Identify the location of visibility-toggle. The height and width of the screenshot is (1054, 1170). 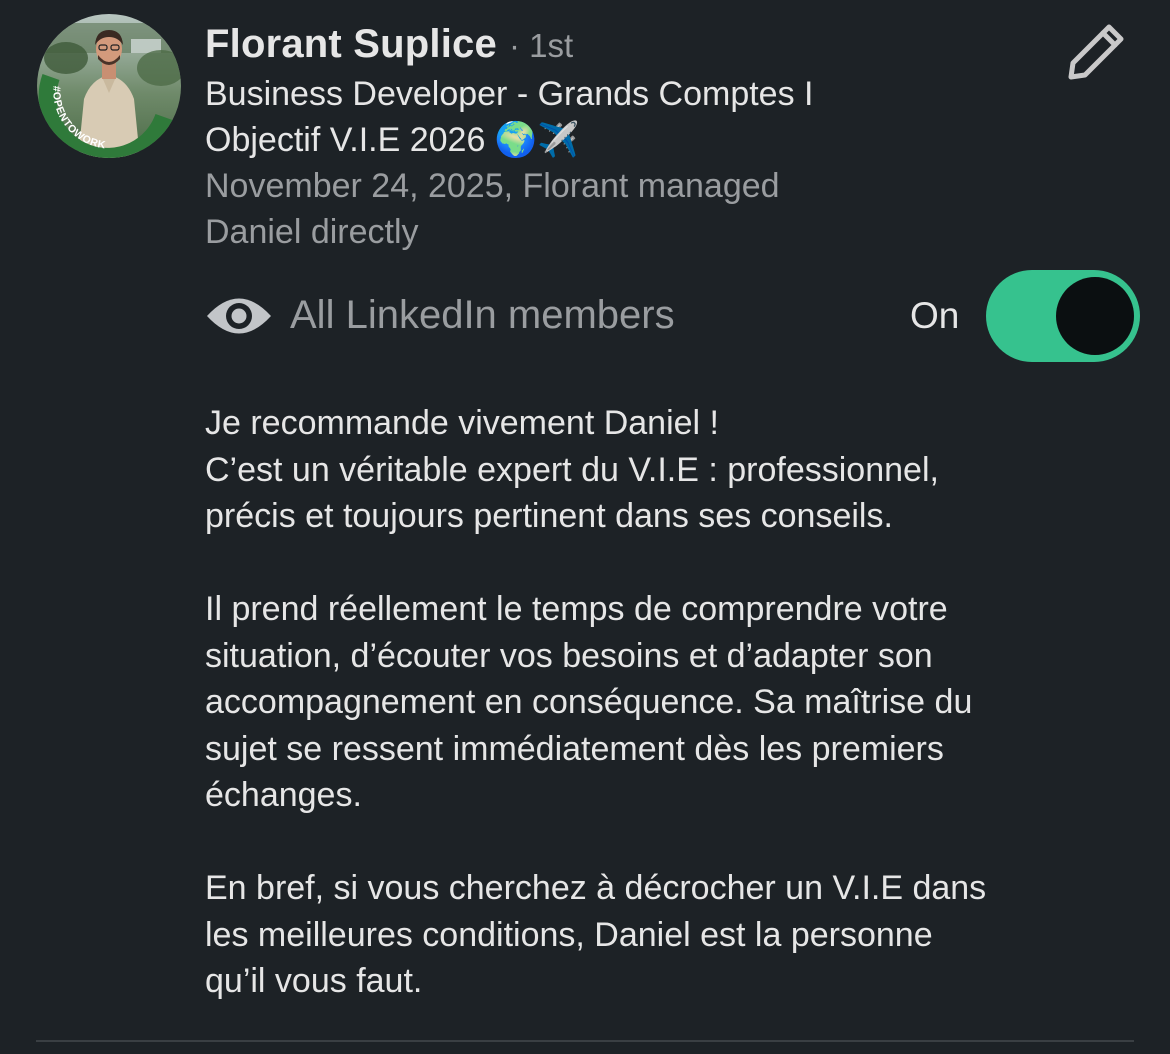
(1063, 316).